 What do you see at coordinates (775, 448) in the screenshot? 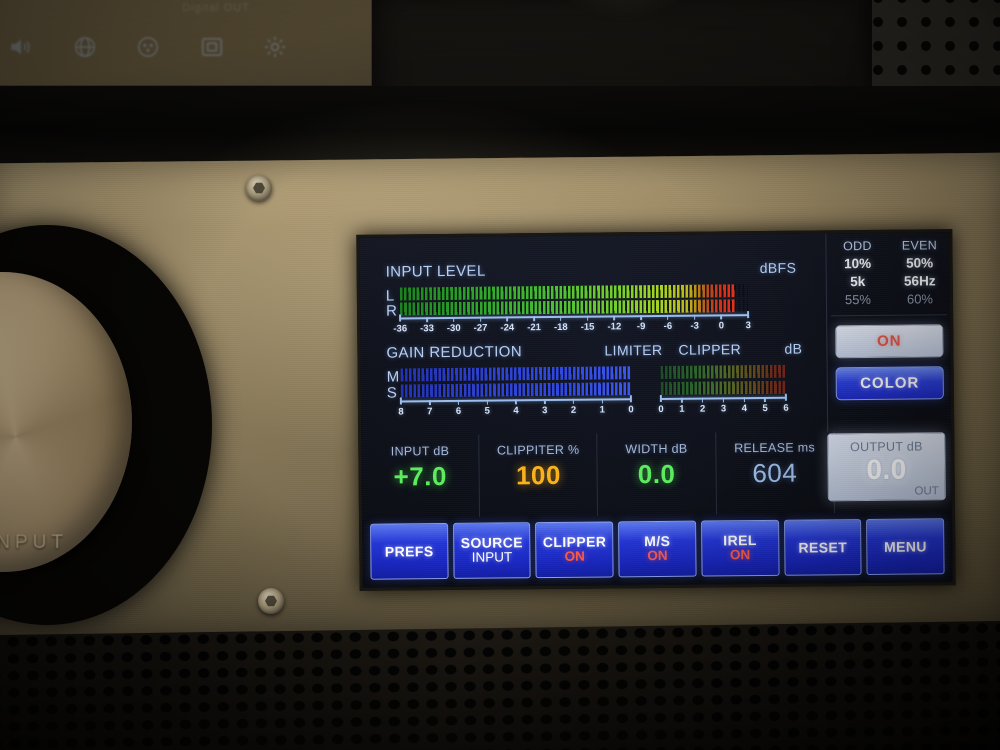
I see `readout-release-label: RELEASE ms` at bounding box center [775, 448].